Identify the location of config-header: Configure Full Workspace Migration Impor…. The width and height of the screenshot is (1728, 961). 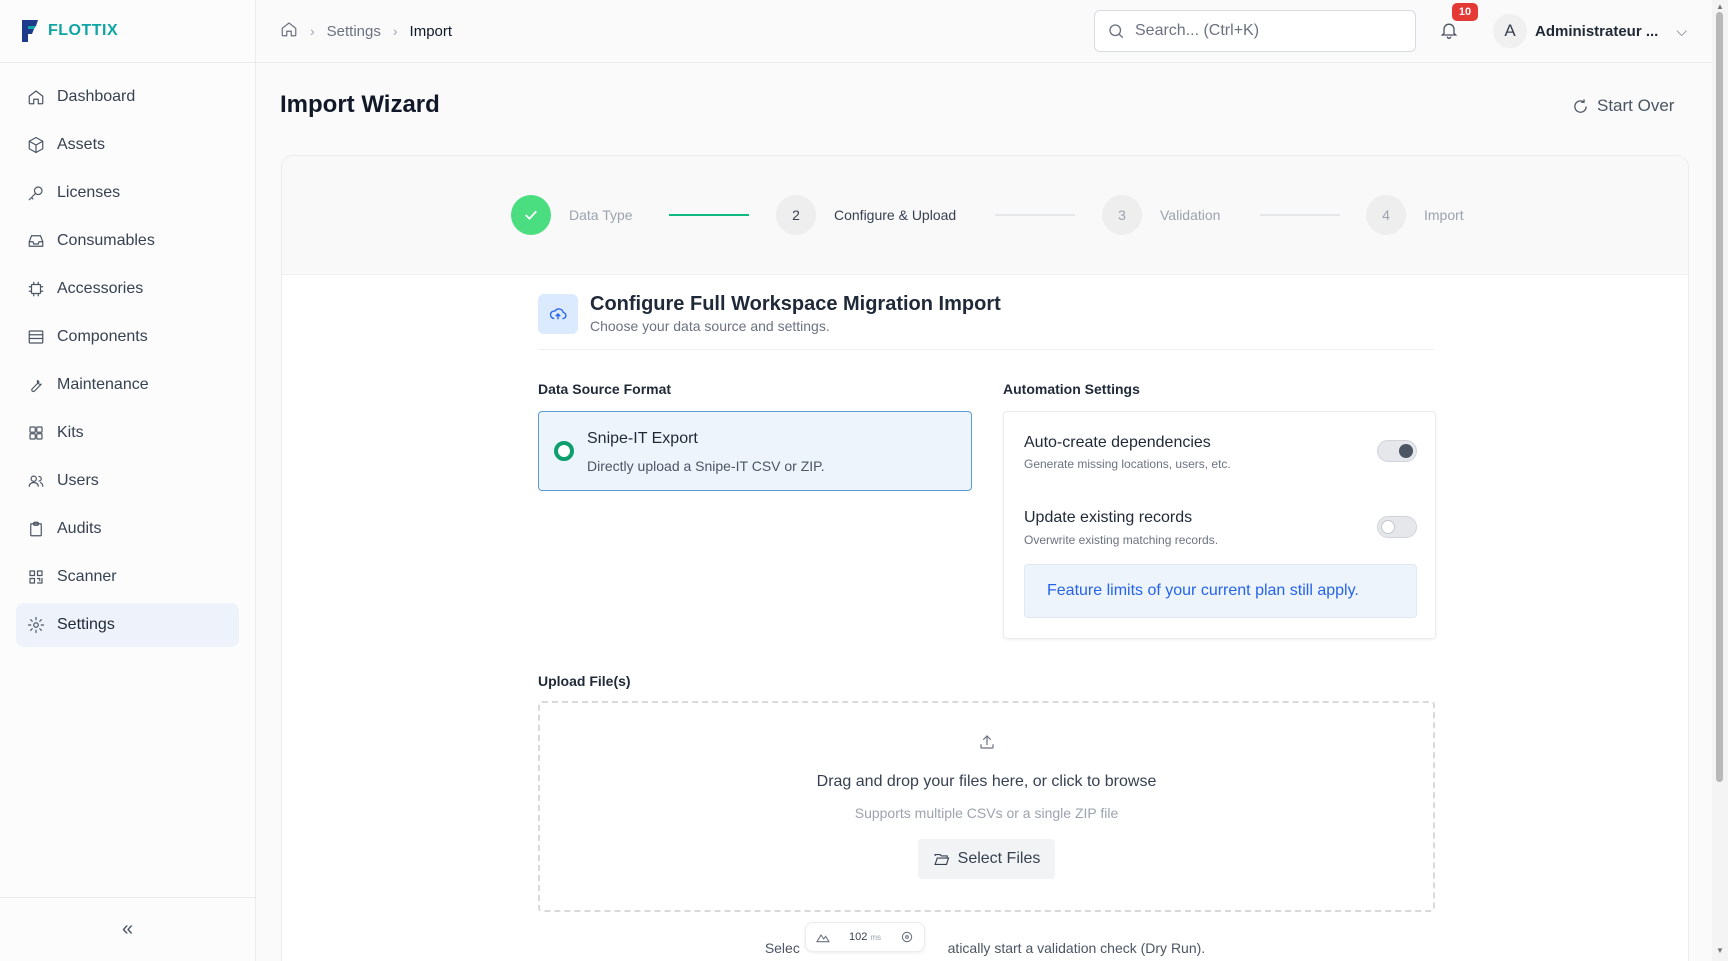
(986, 321).